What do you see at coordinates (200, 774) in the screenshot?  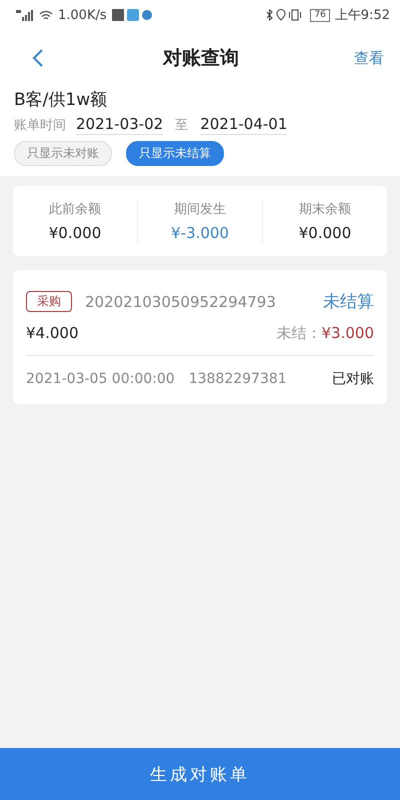 I see `generate-statement-button: 生成对账单` at bounding box center [200, 774].